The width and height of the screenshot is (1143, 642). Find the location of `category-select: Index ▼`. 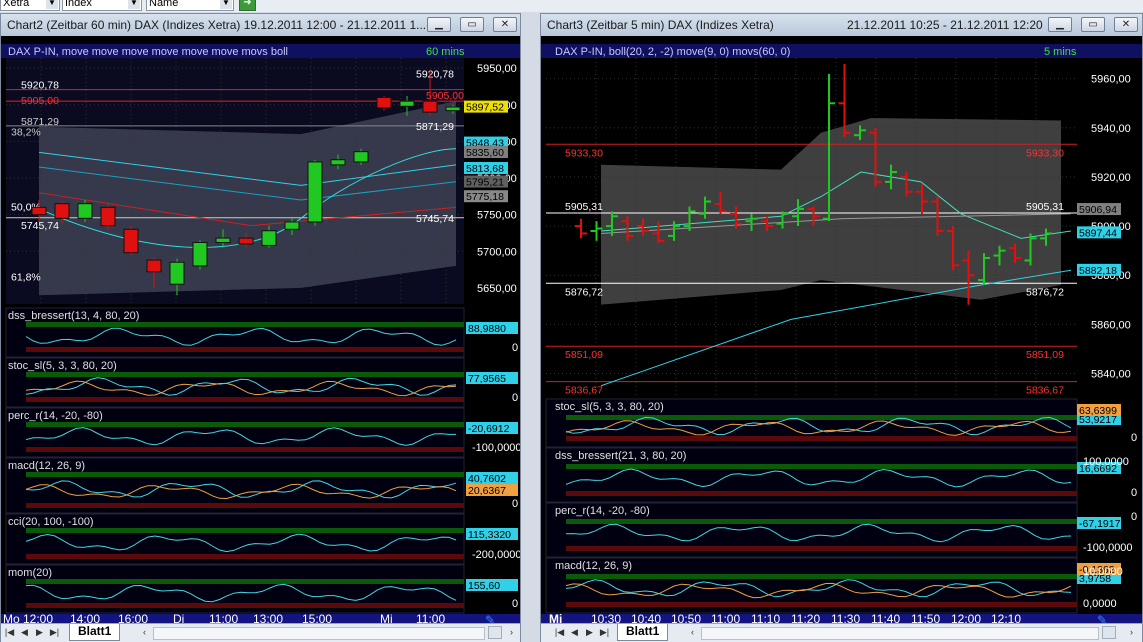

category-select: Index ▼ is located at coordinates (102, 5).